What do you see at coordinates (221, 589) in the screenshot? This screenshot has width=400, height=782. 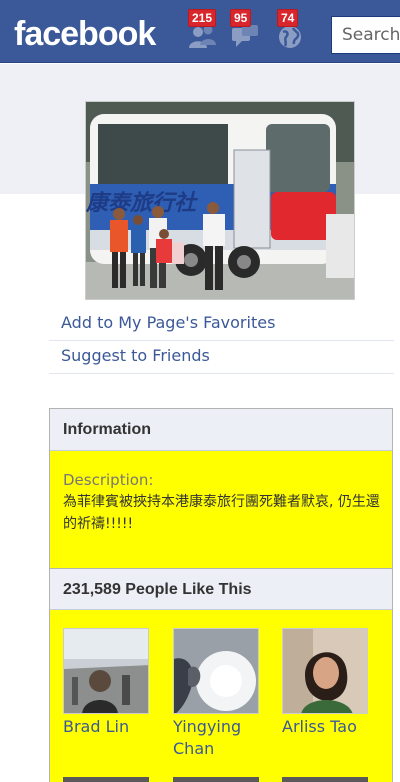 I see `likes-title: 231,589 People Like This` at bounding box center [221, 589].